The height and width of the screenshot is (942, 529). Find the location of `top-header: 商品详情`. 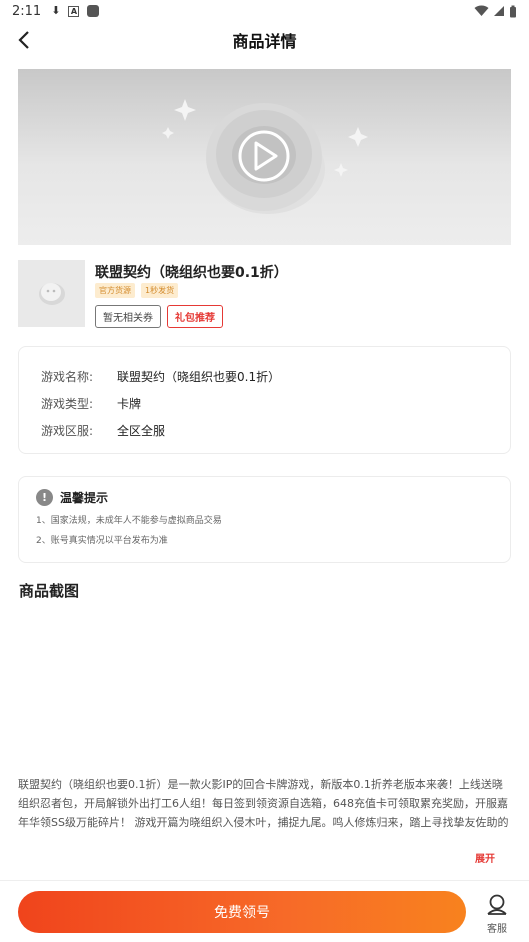

top-header: 商品详情 is located at coordinates (264, 40).